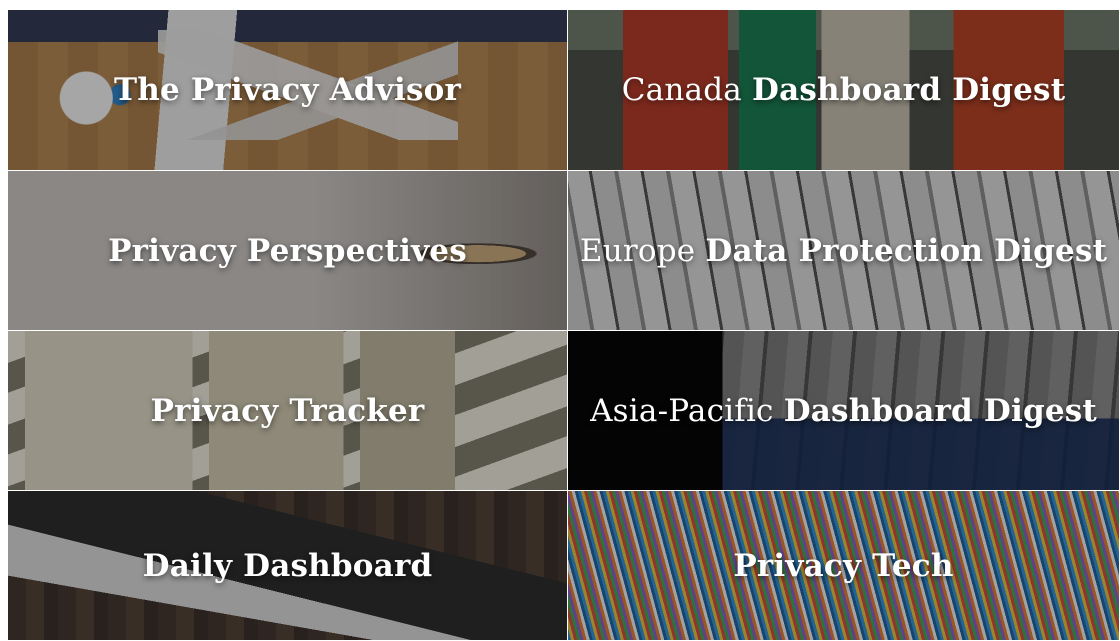 Image resolution: width=1120 pixels, height=641 pixels. I want to click on tile-title: Privacy Perspectives, so click(287, 250).